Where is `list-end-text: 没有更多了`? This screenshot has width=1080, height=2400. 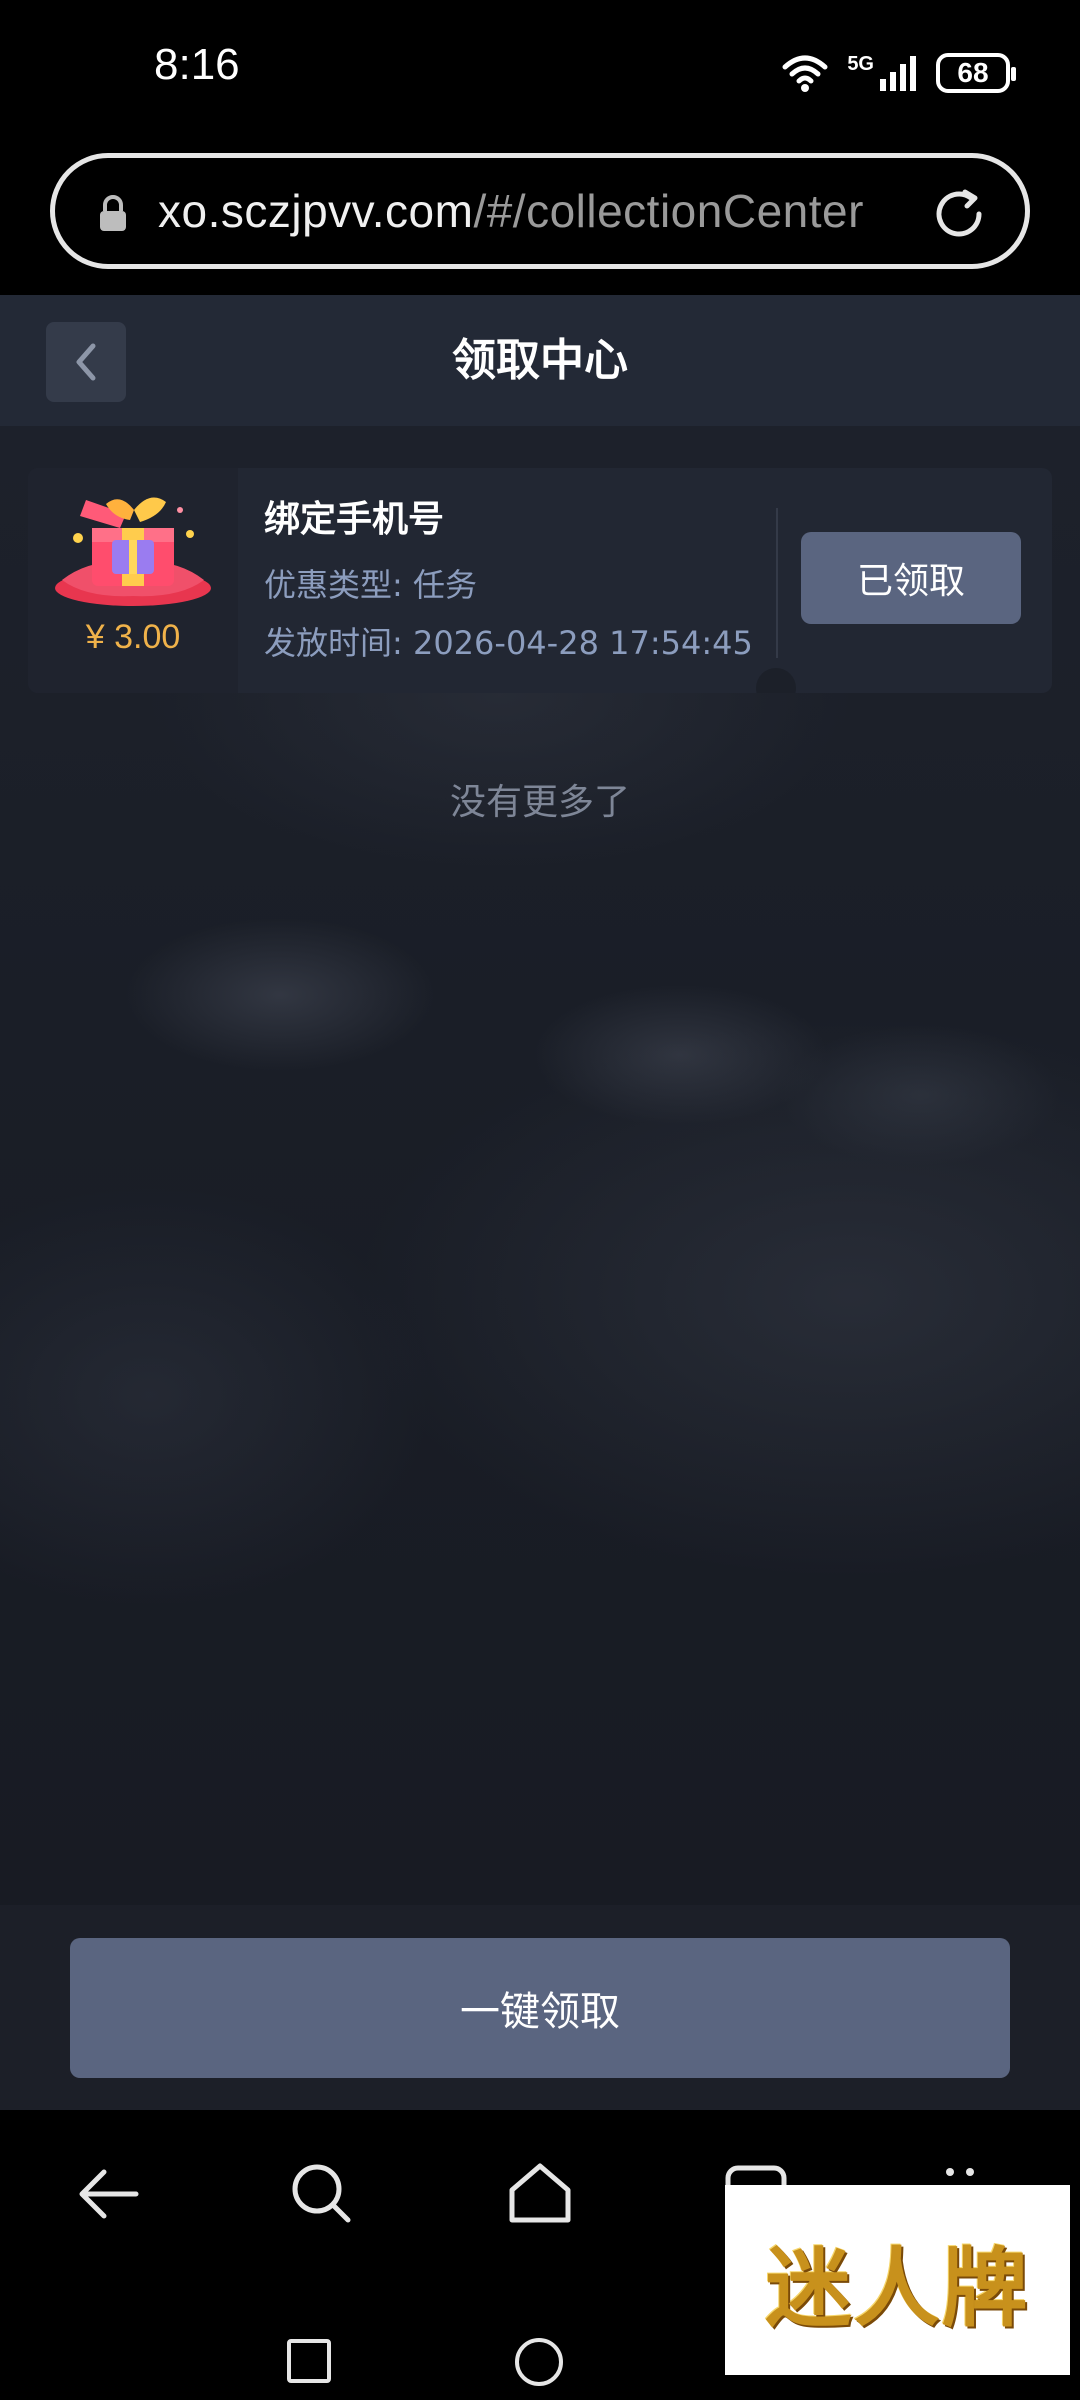 list-end-text: 没有更多了 is located at coordinates (539, 802).